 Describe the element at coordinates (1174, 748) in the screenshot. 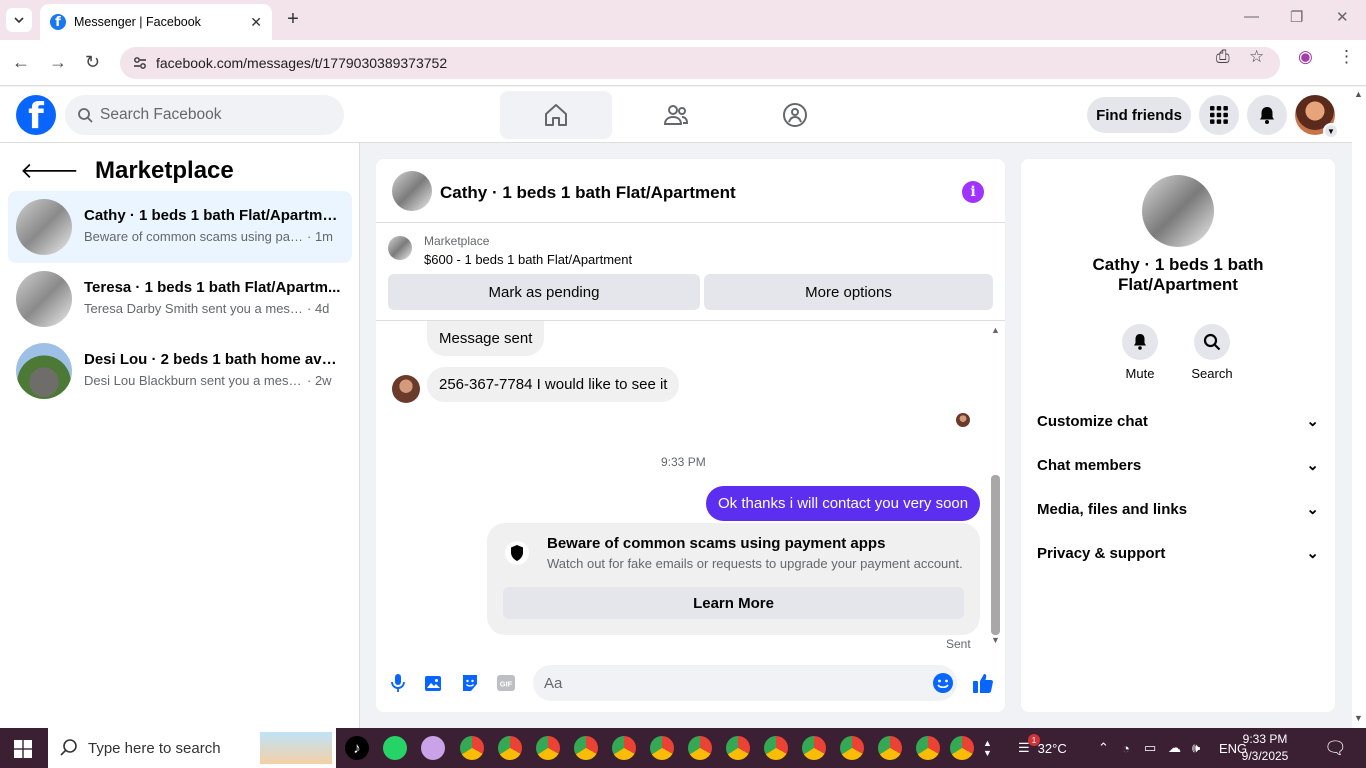

I see `onedrive-cloud-icon: ☁` at that location.